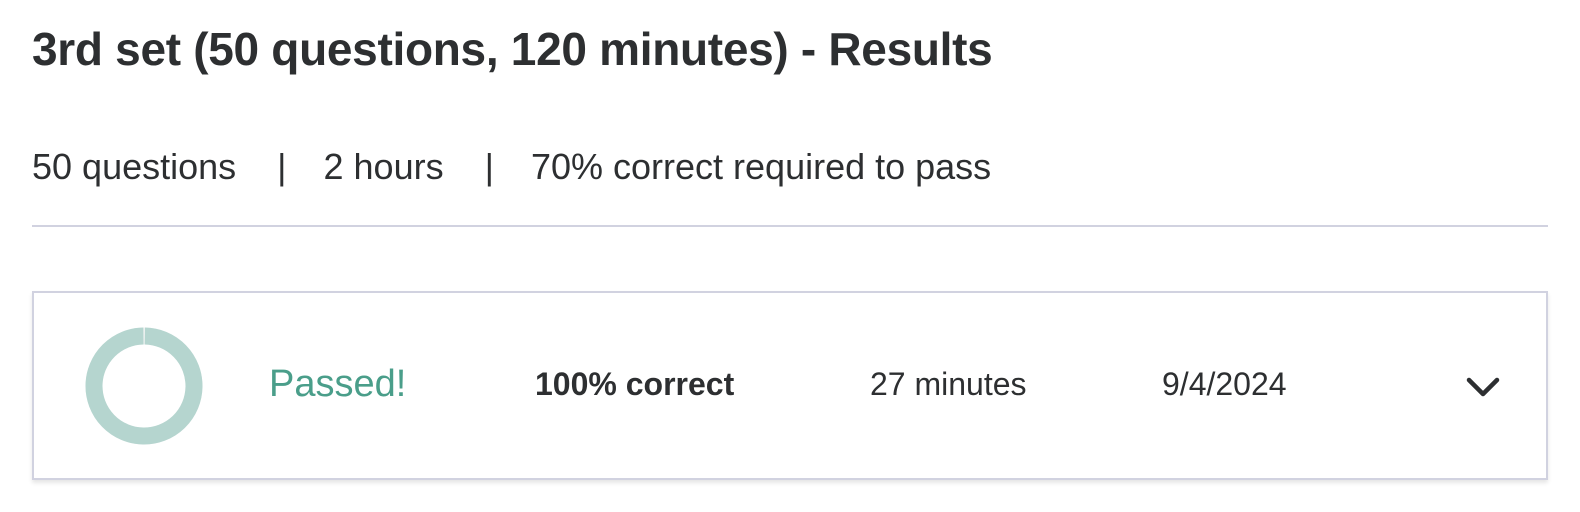 This screenshot has height=512, width=1580. I want to click on score-donut-chart, so click(144, 386).